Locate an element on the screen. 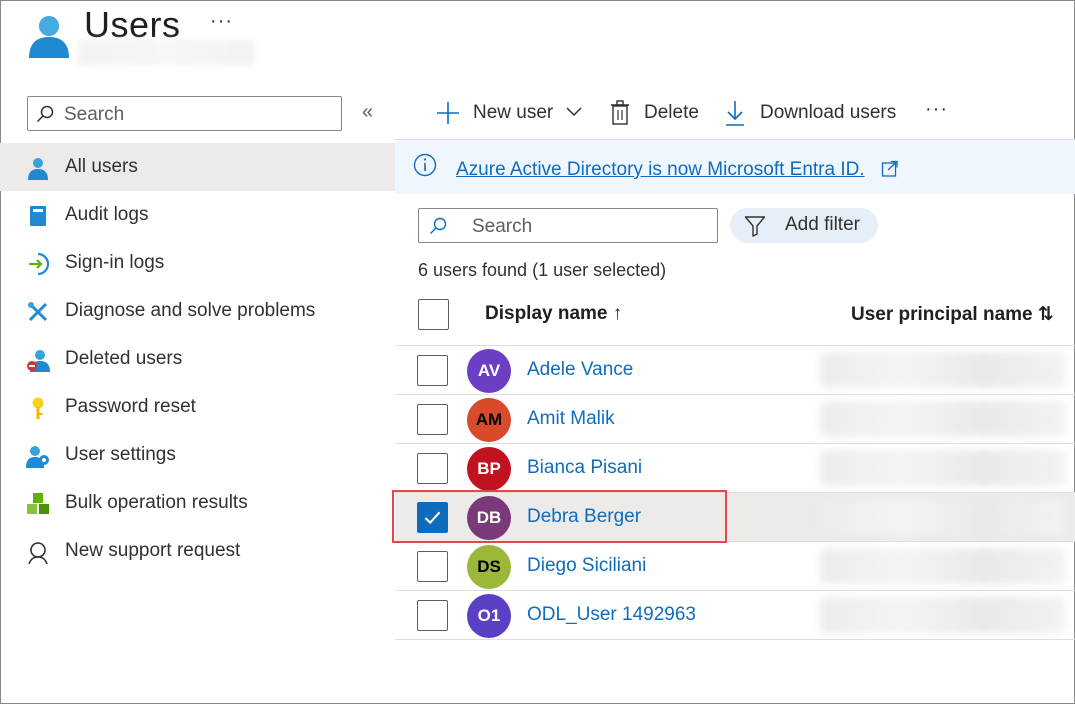 The height and width of the screenshot is (704, 1075). key-icon is located at coordinates (38, 408).